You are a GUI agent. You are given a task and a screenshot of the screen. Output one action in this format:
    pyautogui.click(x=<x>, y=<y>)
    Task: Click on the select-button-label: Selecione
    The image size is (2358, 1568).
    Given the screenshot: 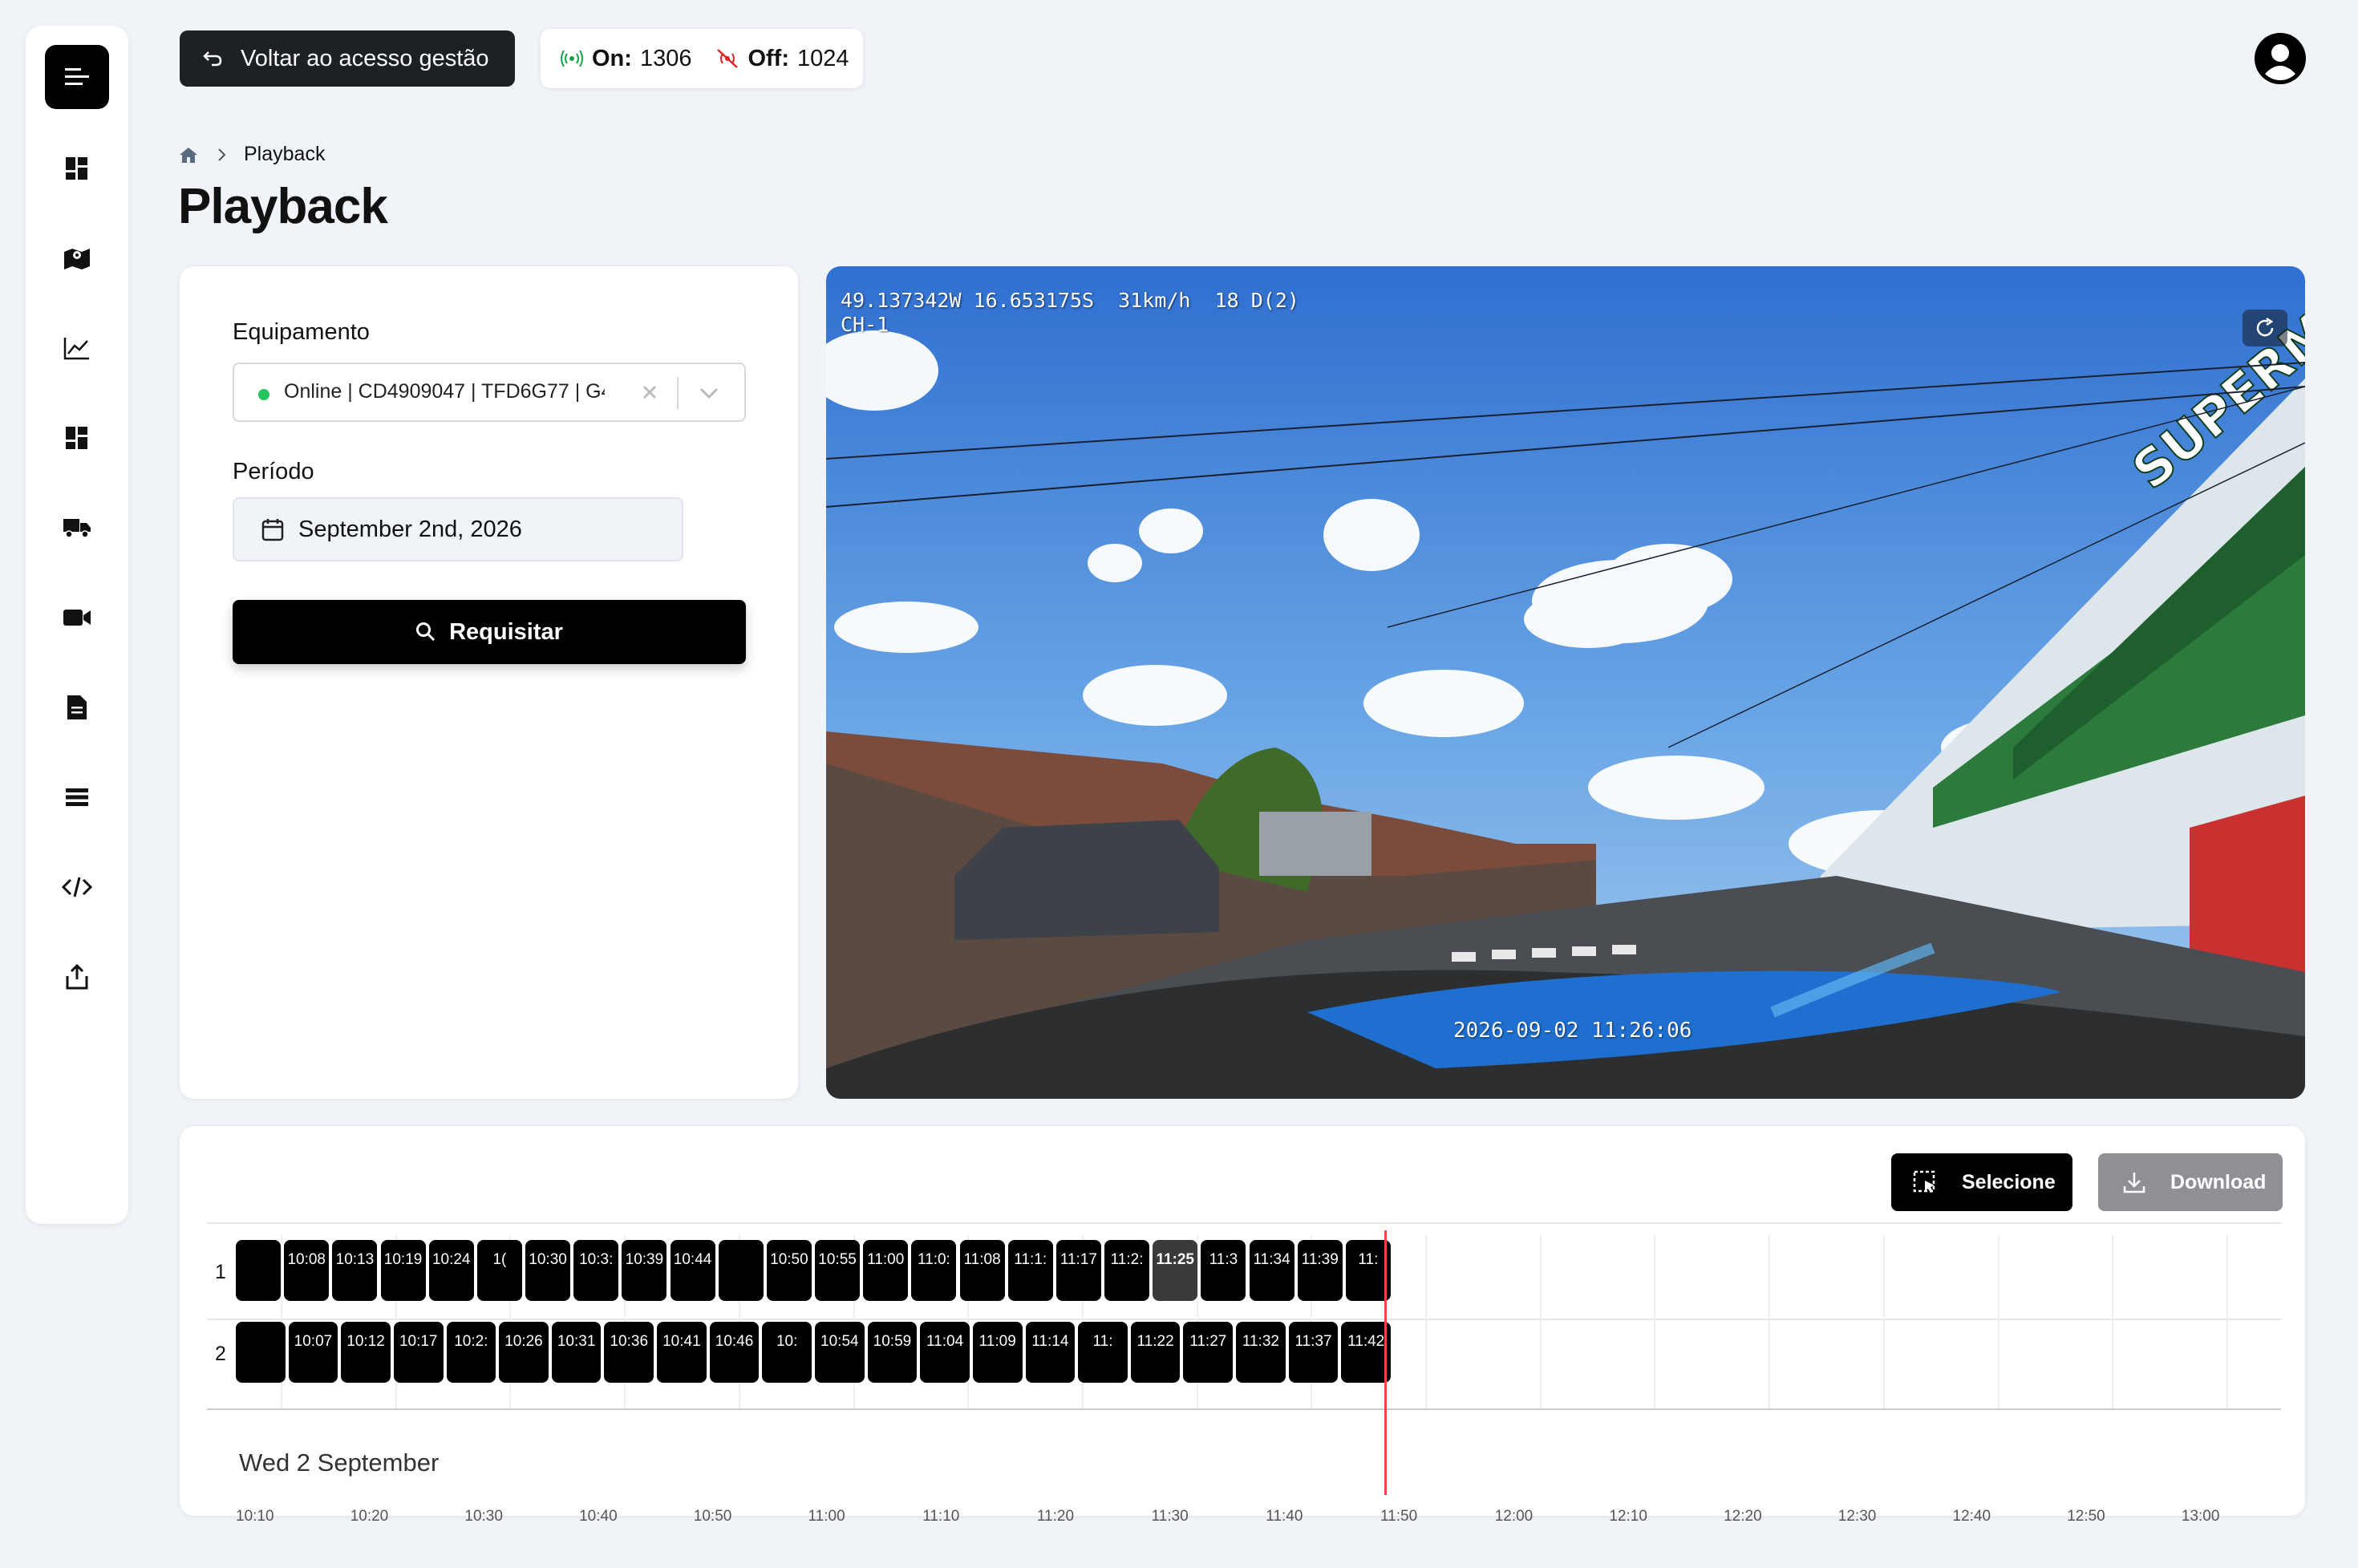 What is the action you would take?
    pyautogui.click(x=2009, y=1181)
    